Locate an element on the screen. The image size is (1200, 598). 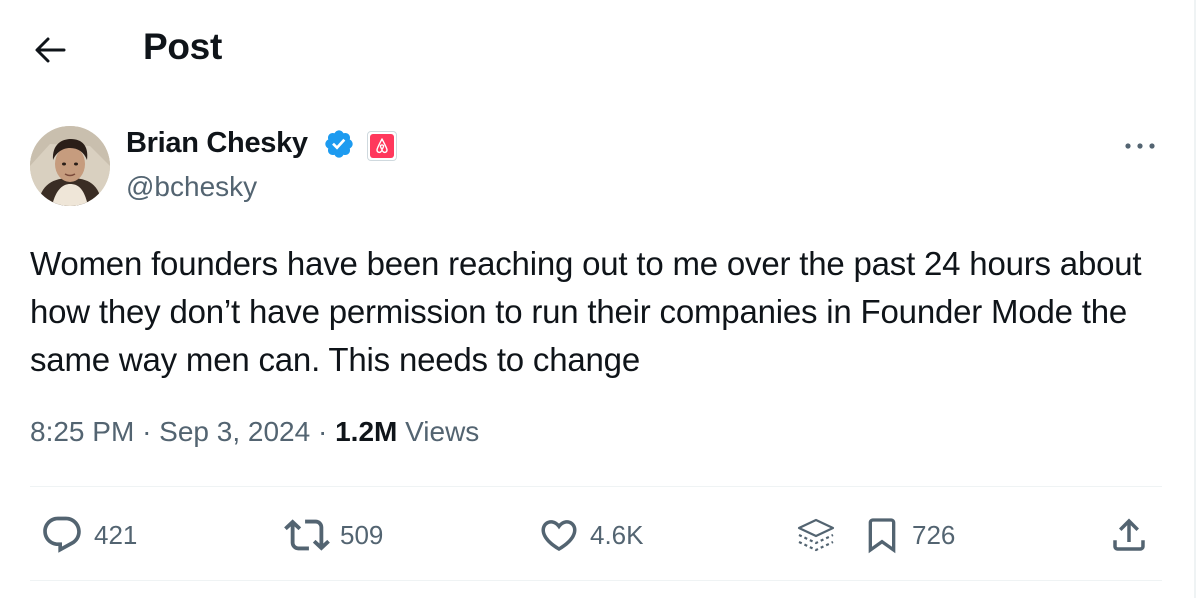
like-count: 4.6K is located at coordinates (617, 534).